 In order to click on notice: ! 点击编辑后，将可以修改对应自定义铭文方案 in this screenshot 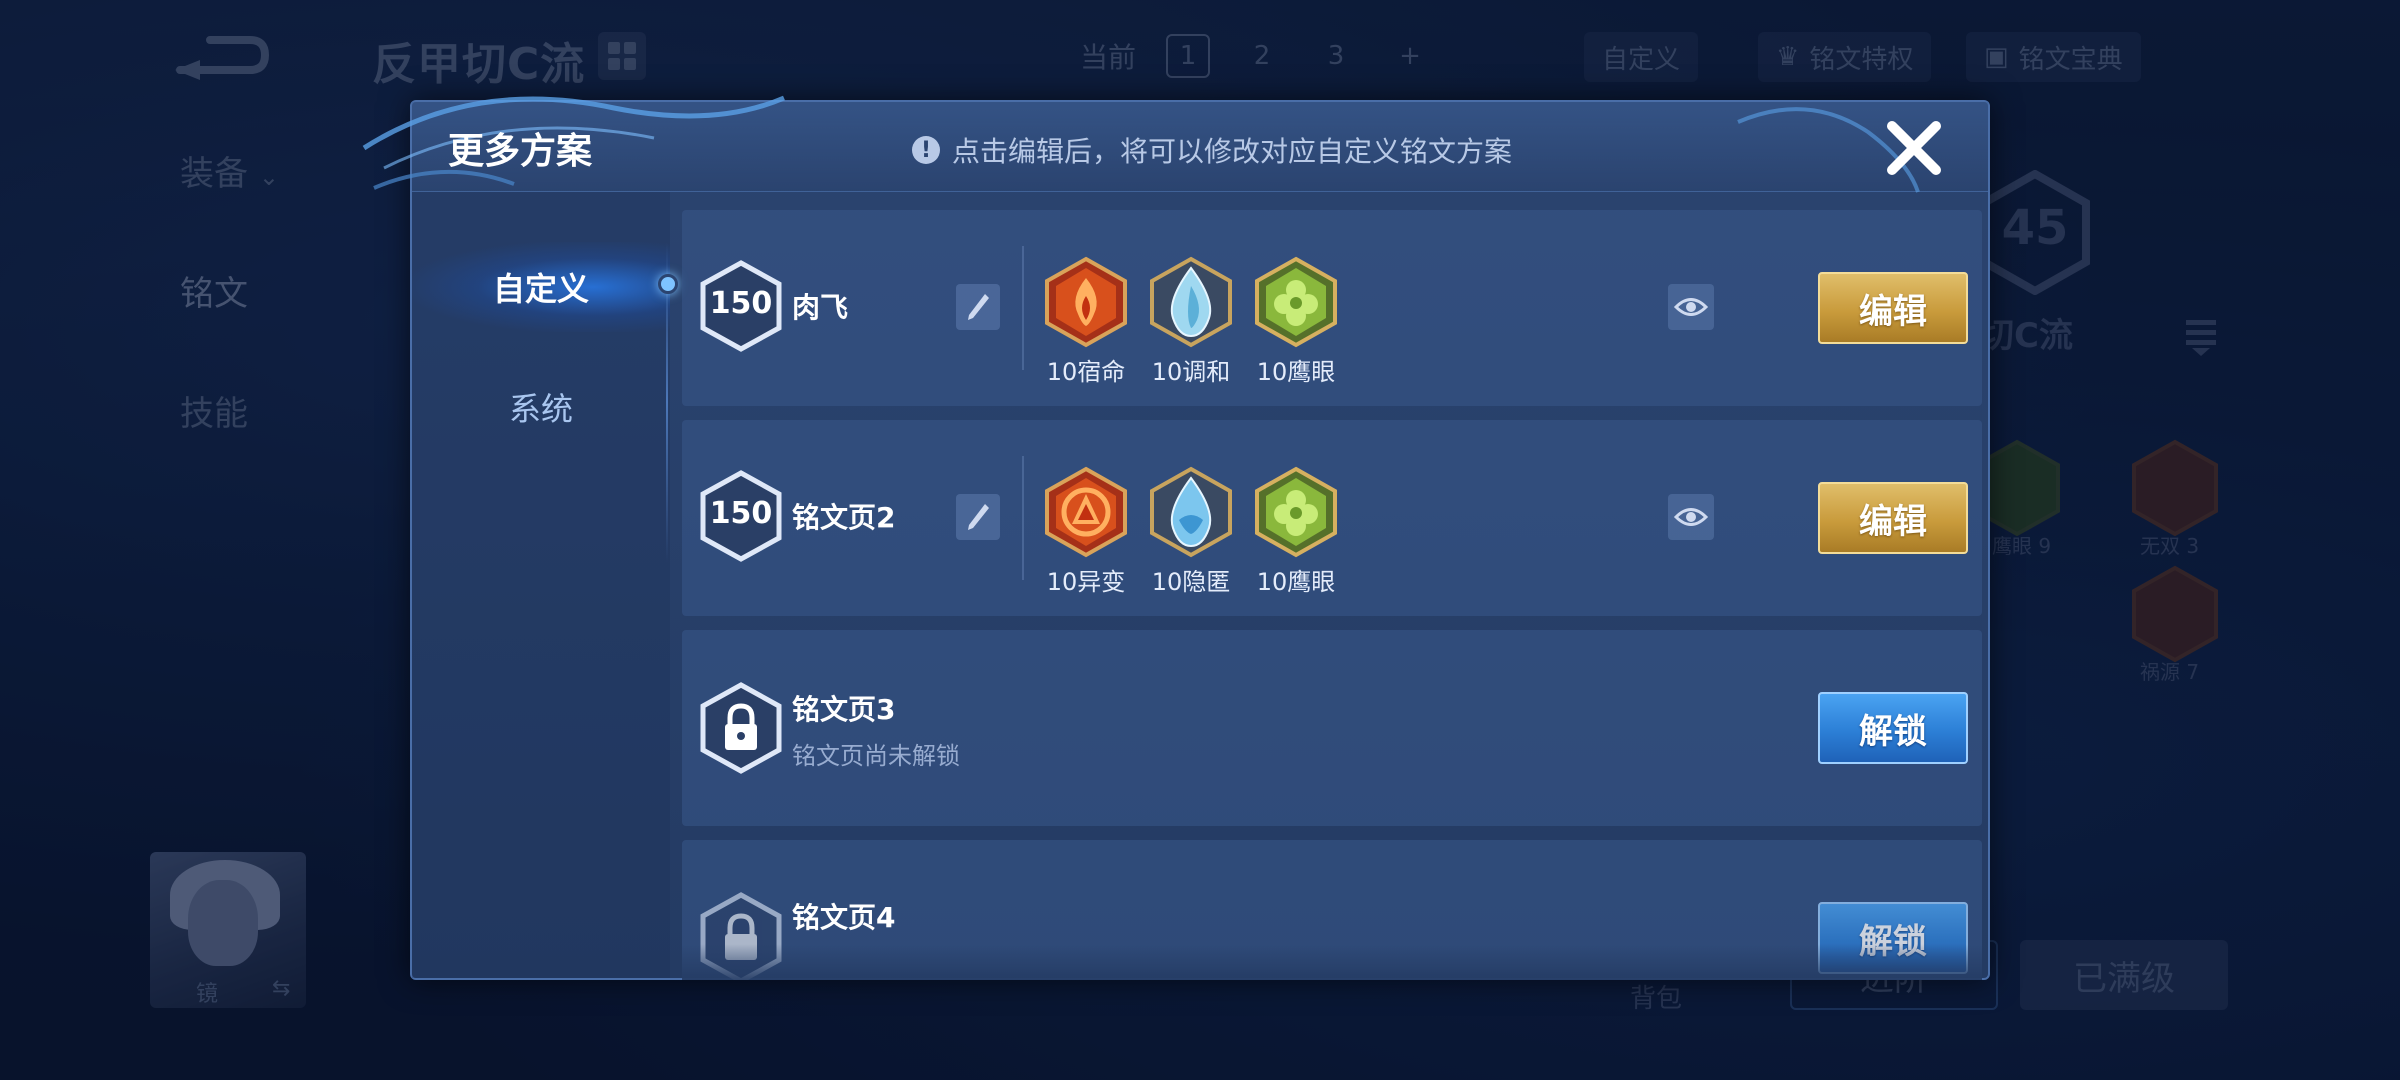, I will do `click(1212, 150)`.